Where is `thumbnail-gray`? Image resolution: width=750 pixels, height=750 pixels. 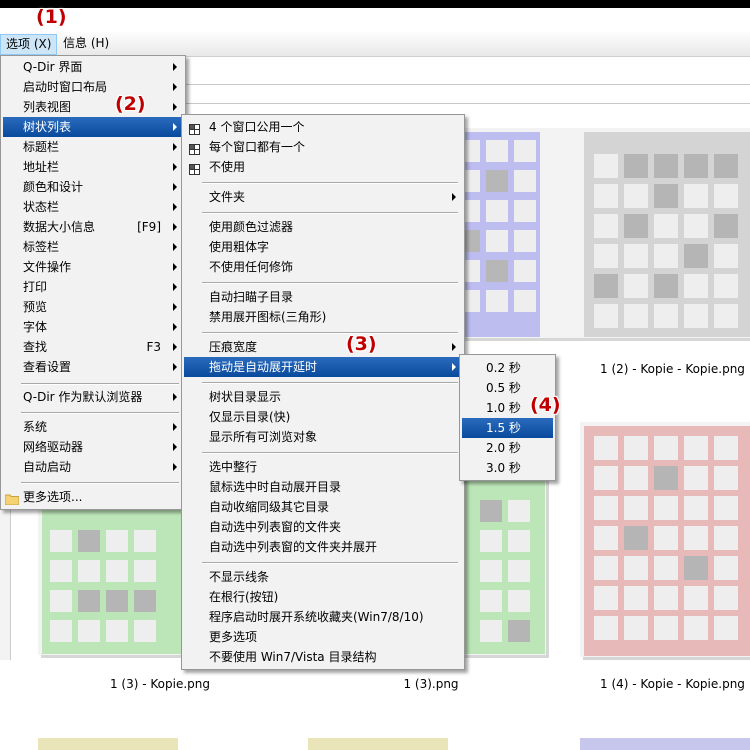 thumbnail-gray is located at coordinates (665, 233).